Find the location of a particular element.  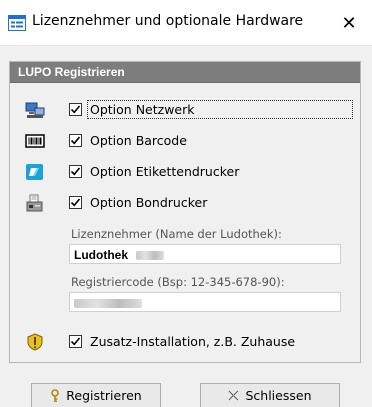

option-label-printer-row: Option Etikettendrucker is located at coordinates (180, 172).